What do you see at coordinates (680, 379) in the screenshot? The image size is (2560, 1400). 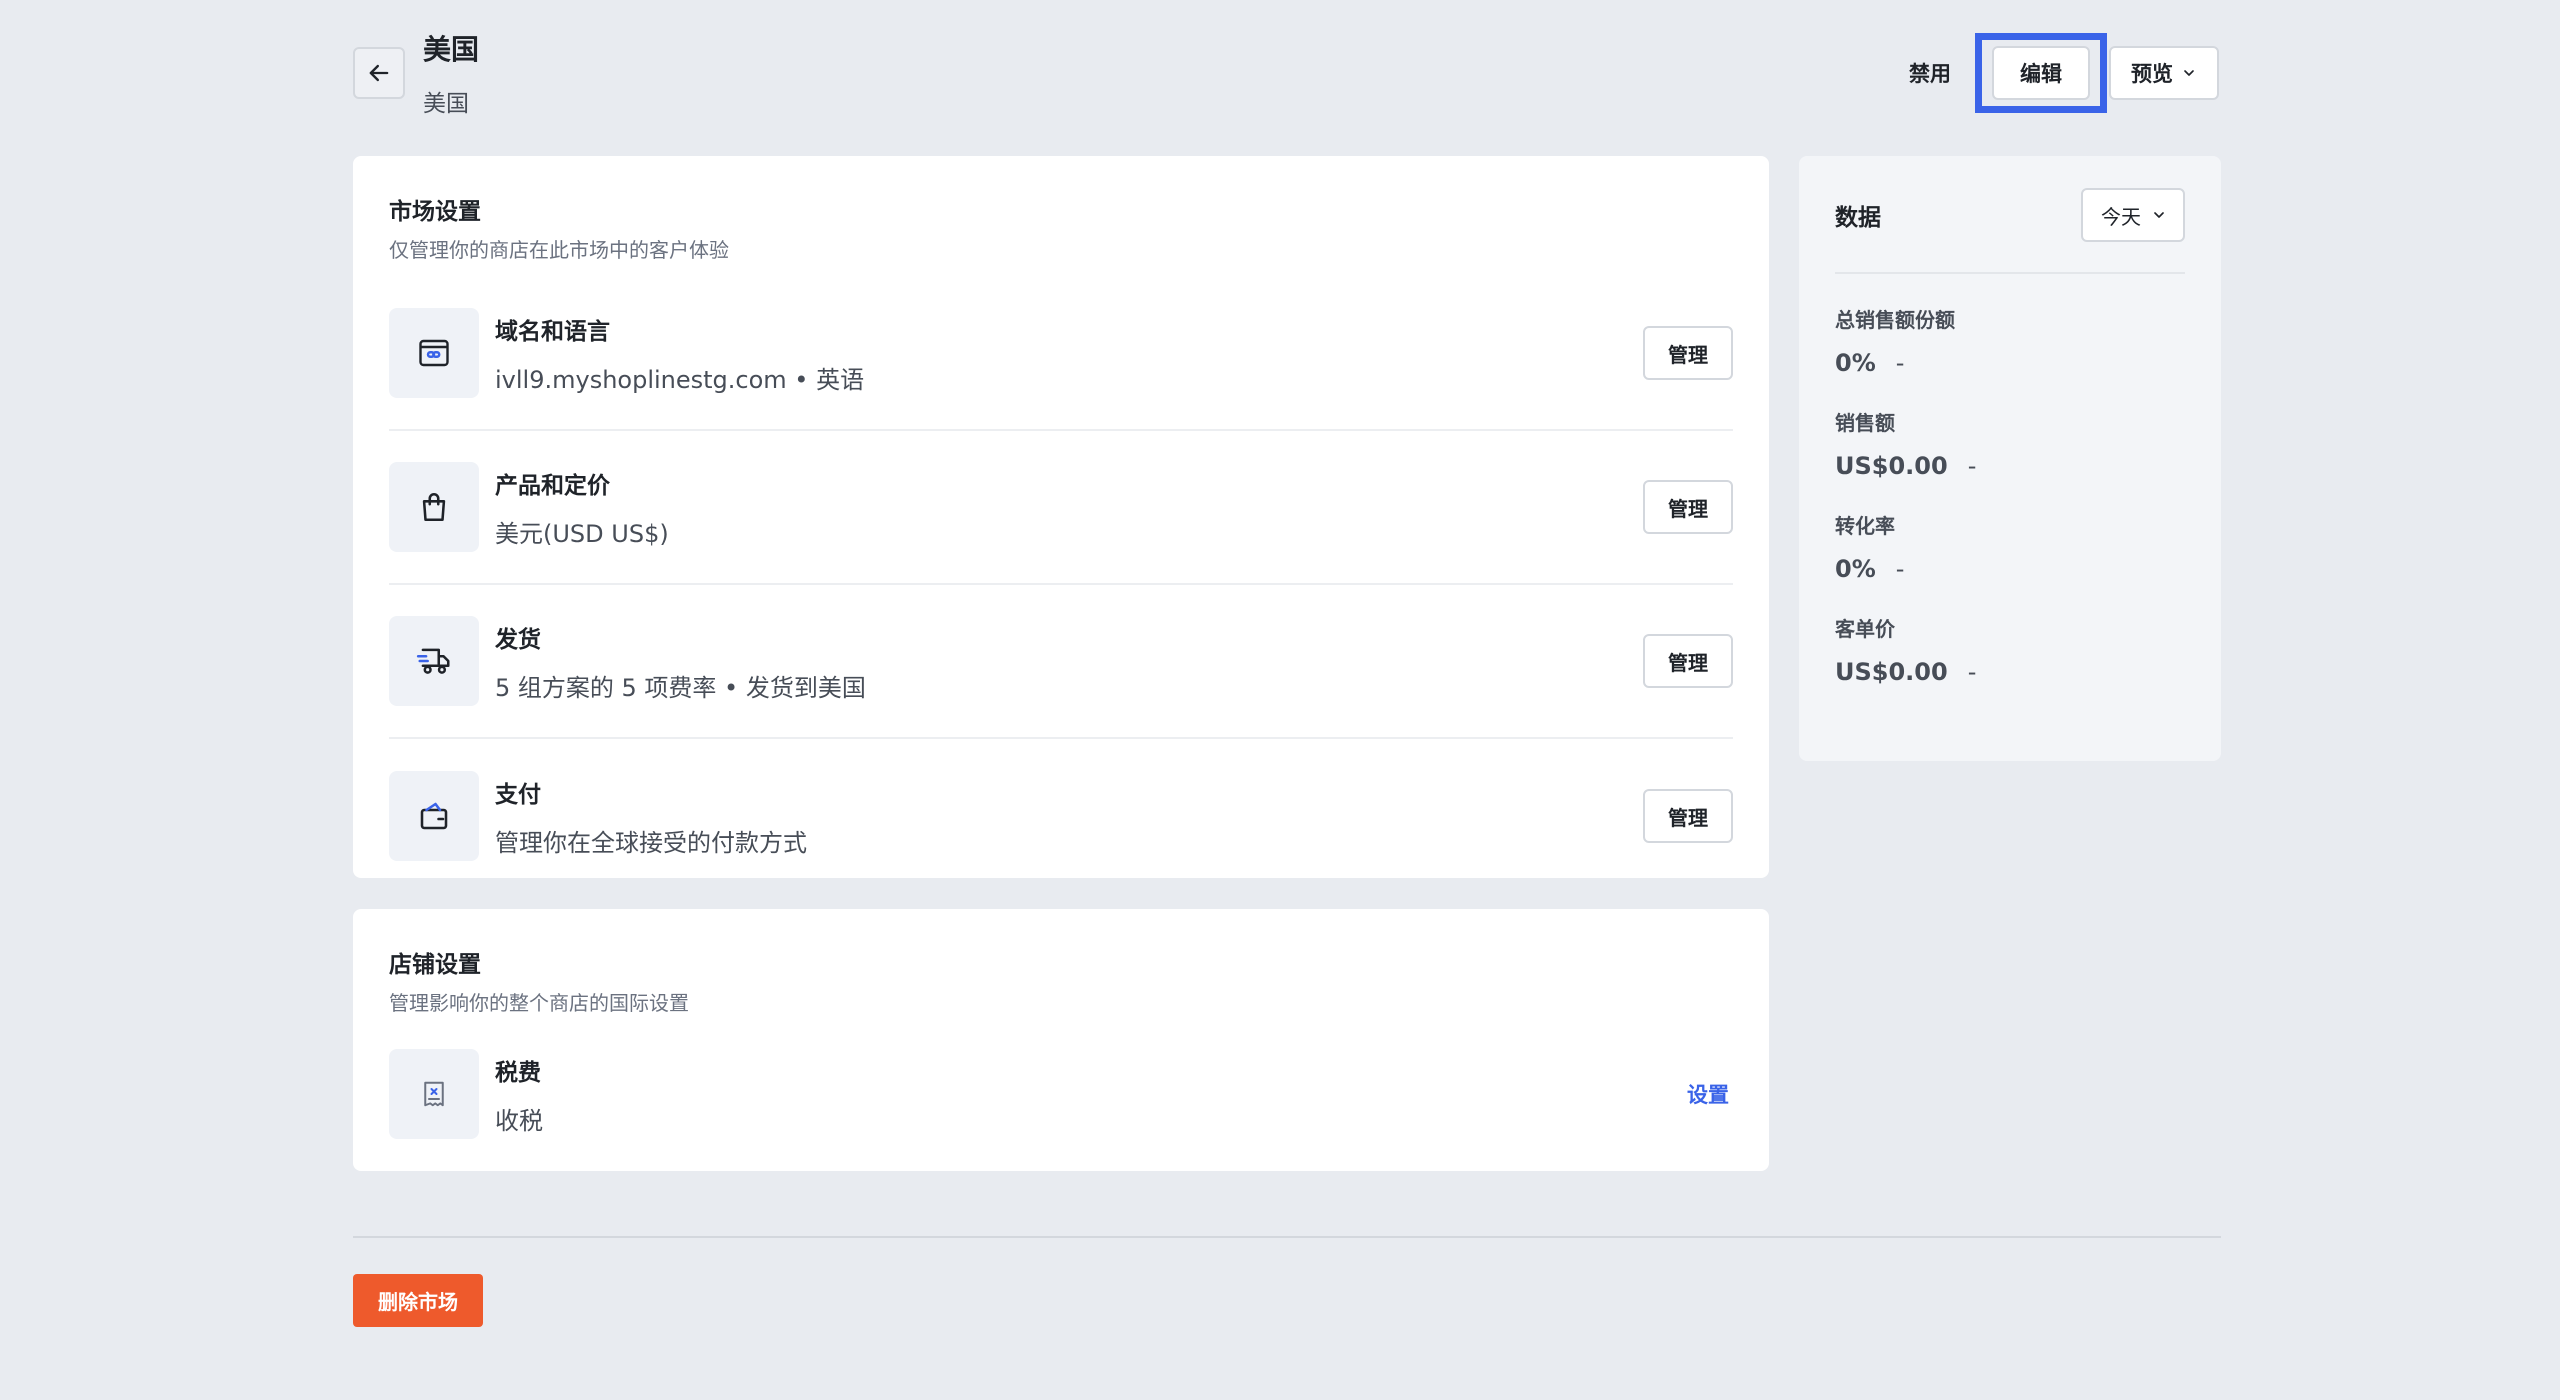 I see `row-subtitle: ivll9.myshoplinestg.com • 英语` at bounding box center [680, 379].